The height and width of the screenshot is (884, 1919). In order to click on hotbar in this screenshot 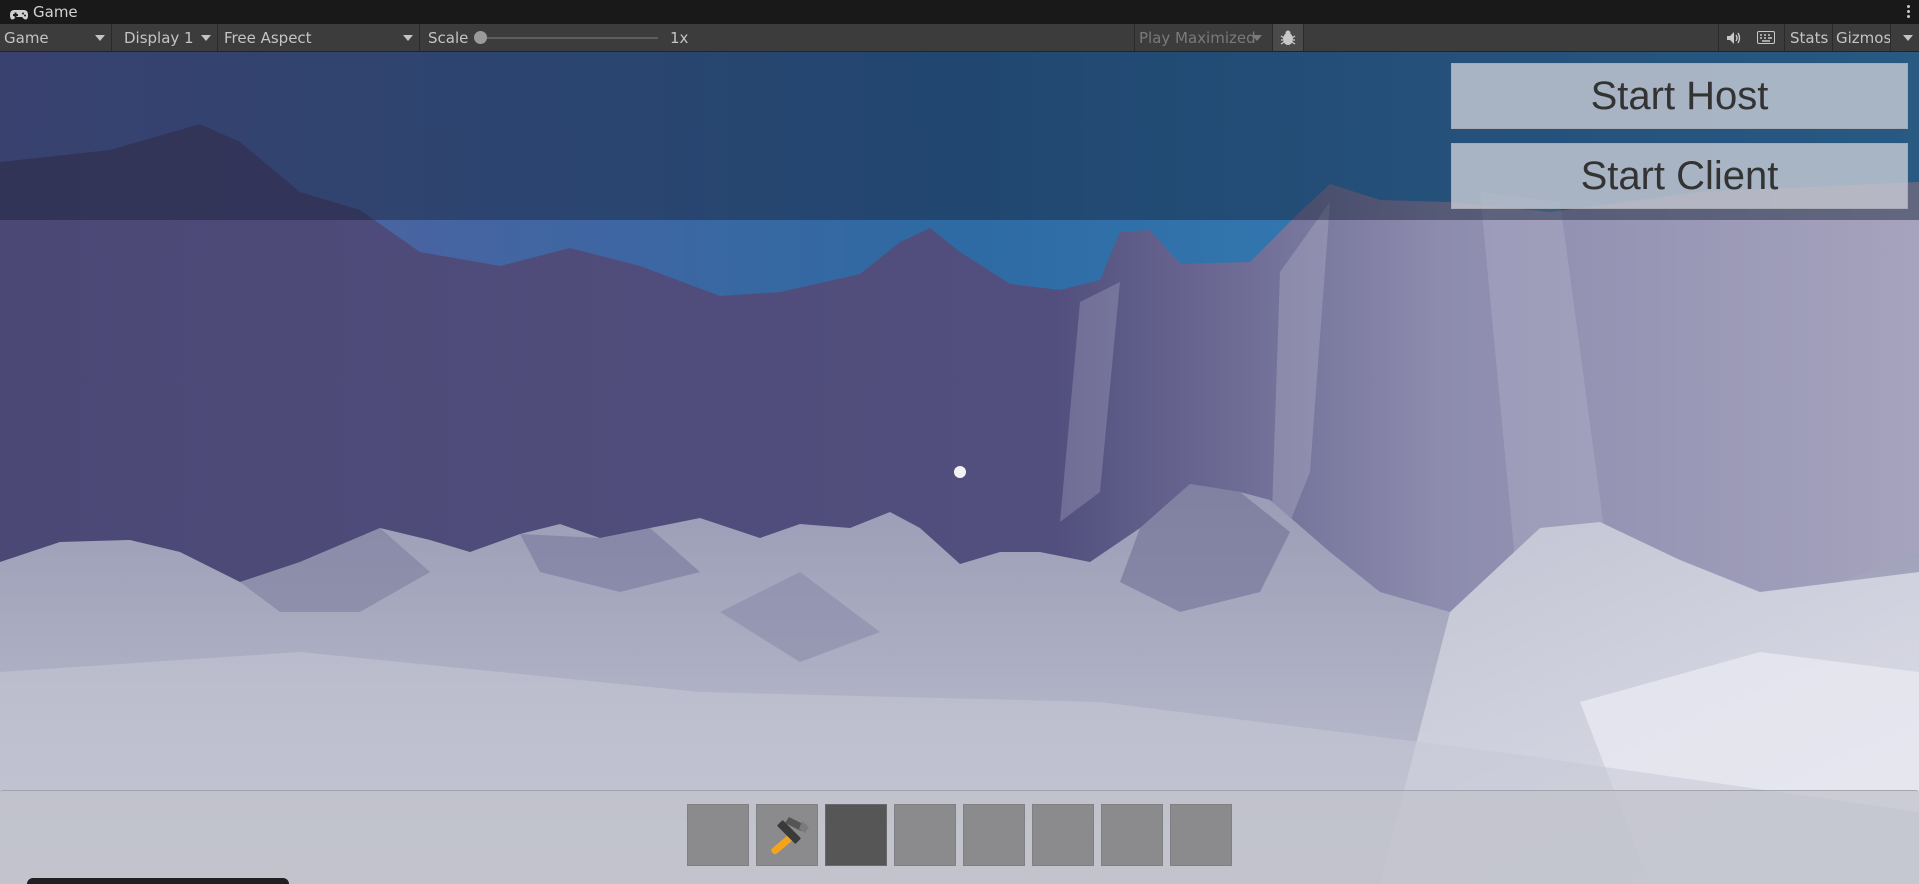, I will do `click(959, 837)`.